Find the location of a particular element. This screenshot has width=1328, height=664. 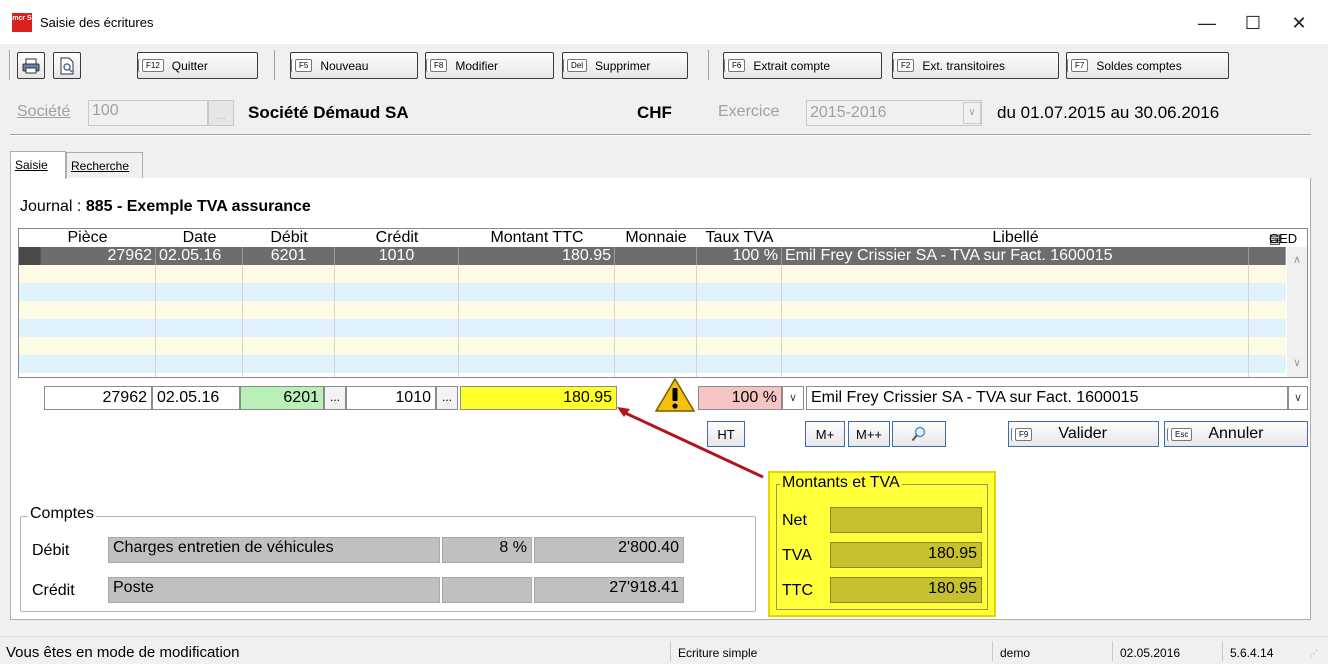

resize-grip-icon: ⋰ is located at coordinates (1314, 653).